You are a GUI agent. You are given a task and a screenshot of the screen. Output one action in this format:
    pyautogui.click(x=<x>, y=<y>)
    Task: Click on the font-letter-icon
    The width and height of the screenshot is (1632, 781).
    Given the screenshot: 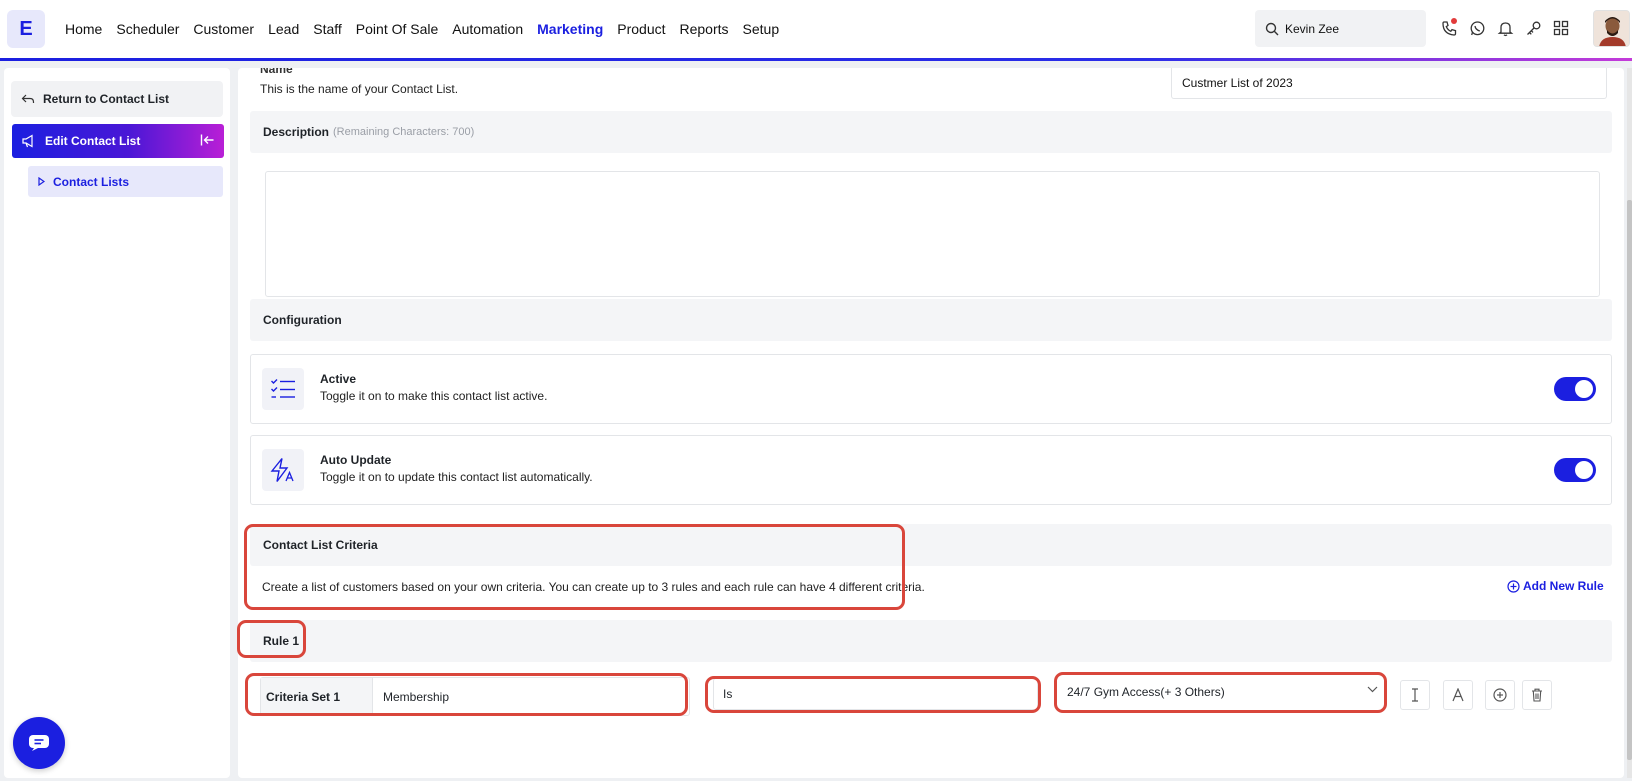 What is the action you would take?
    pyautogui.click(x=1458, y=695)
    